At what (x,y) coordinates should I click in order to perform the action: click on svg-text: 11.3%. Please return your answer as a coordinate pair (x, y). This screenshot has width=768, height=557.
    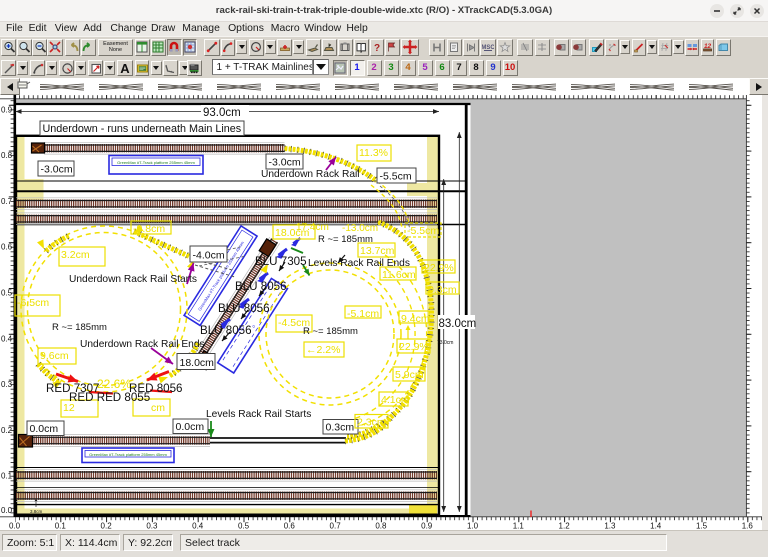
    Looking at the image, I should click on (373, 153).